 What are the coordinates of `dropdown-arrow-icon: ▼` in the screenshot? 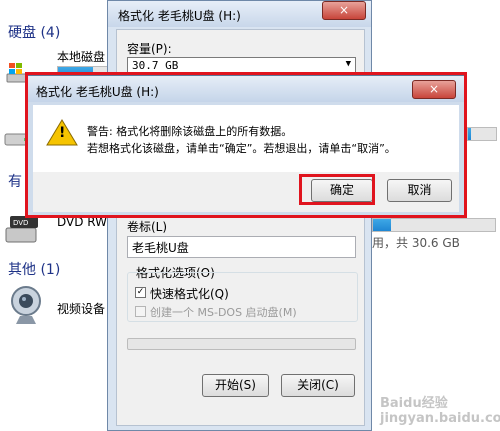 It's located at (348, 64).